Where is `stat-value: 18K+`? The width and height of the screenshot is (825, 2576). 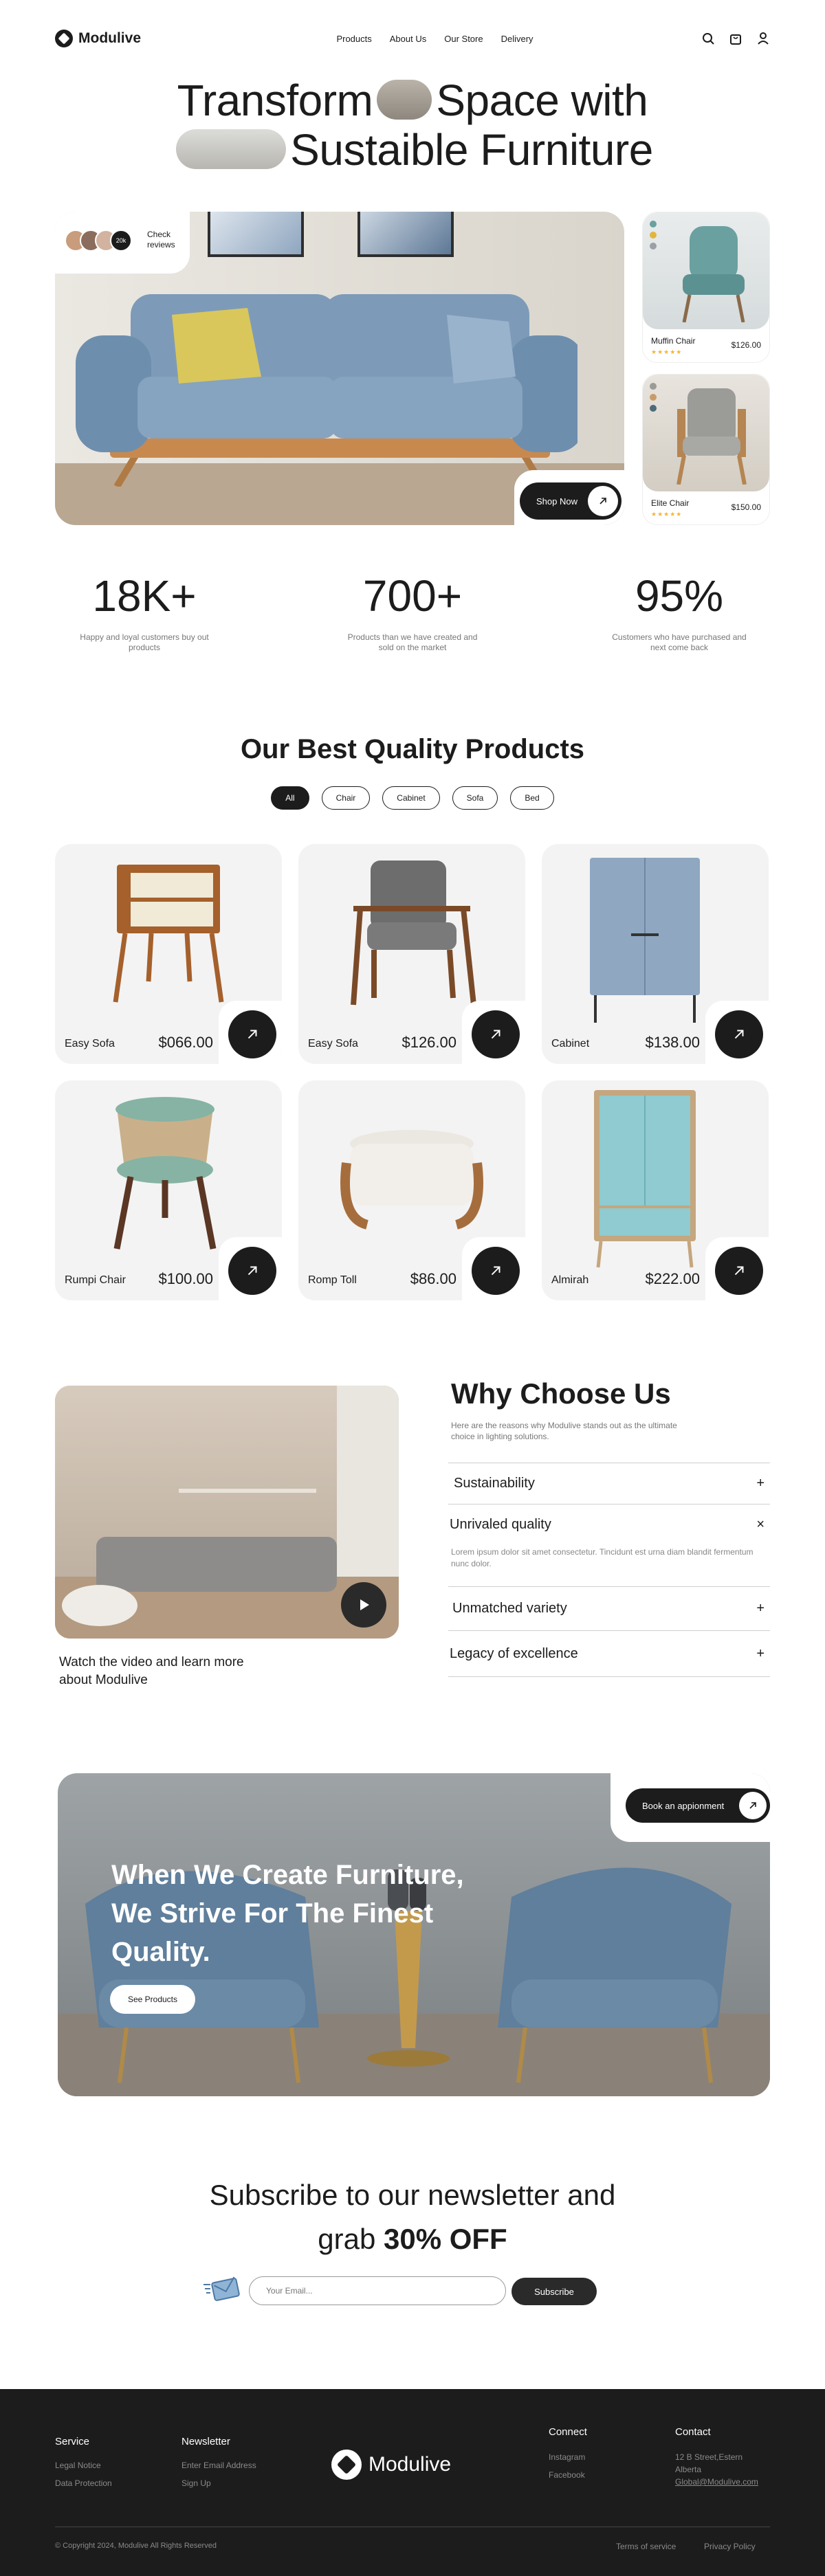 stat-value: 18K+ is located at coordinates (144, 596).